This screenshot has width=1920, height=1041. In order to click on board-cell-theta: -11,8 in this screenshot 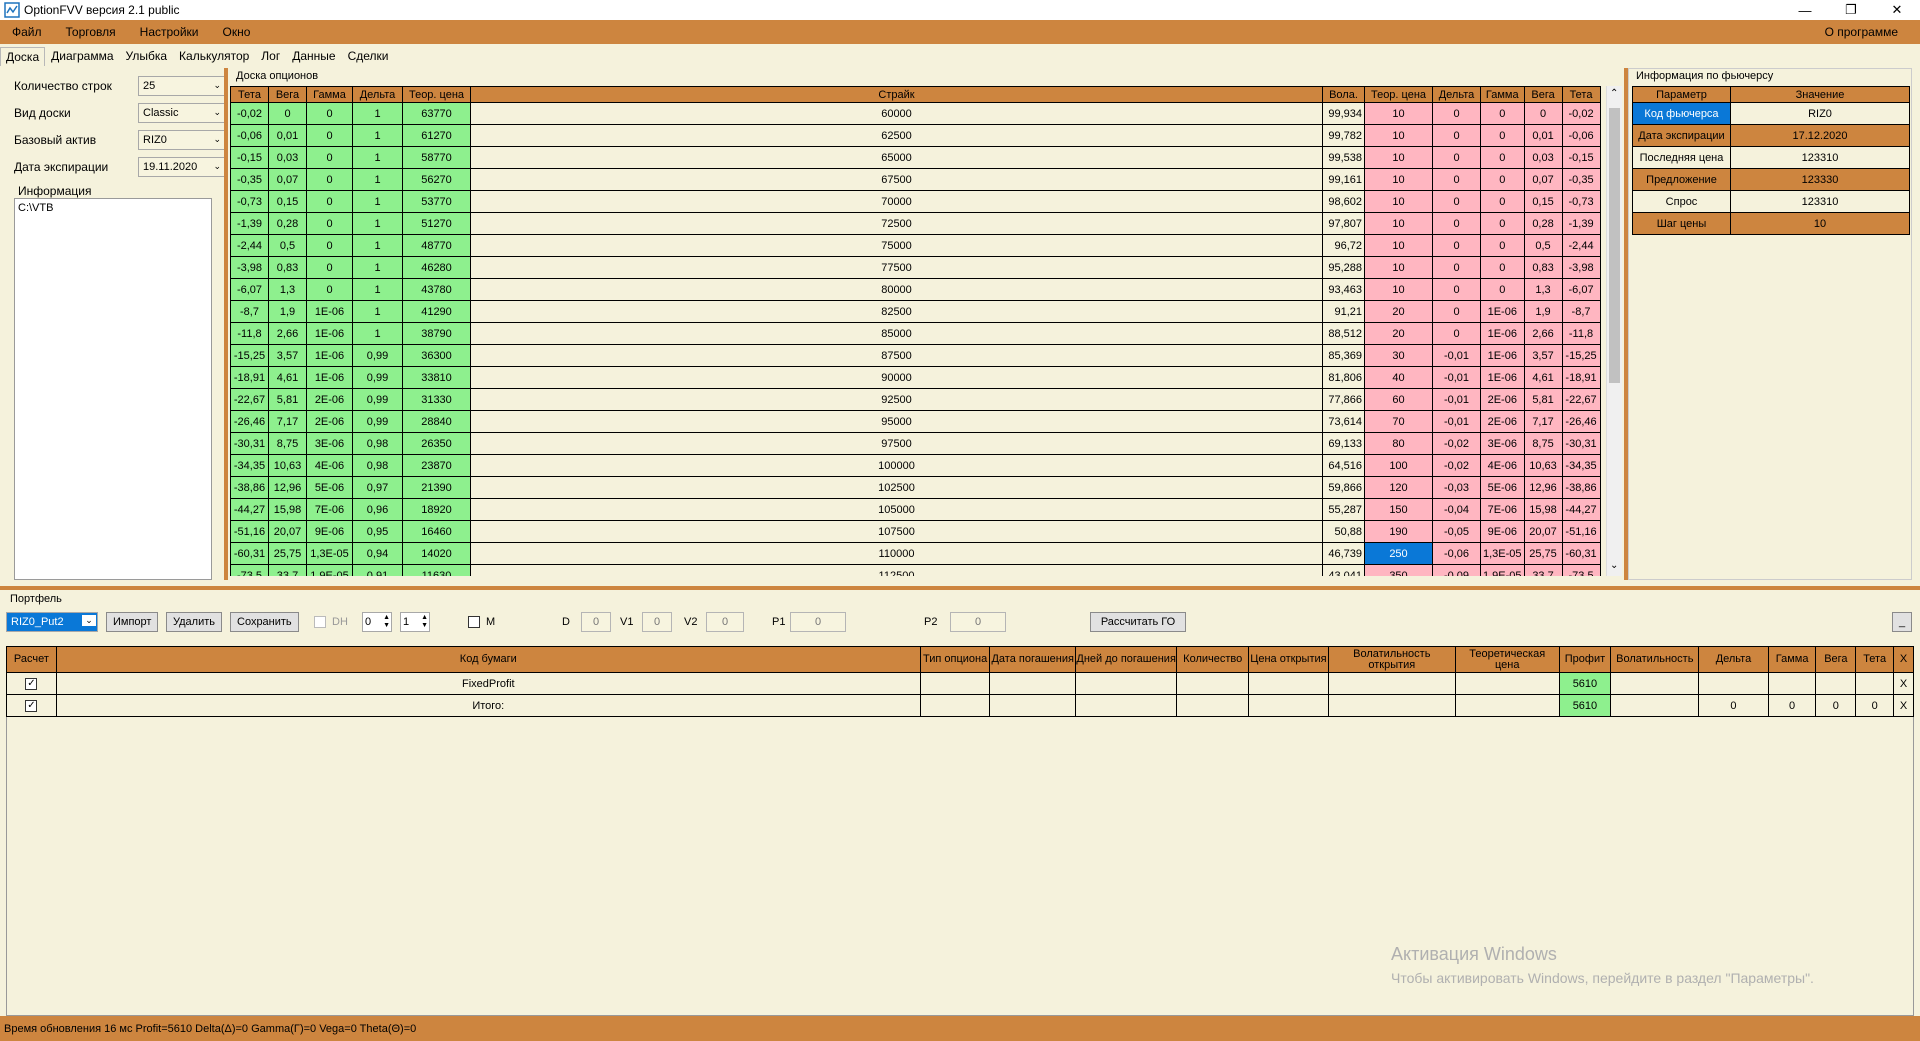, I will do `click(249, 333)`.